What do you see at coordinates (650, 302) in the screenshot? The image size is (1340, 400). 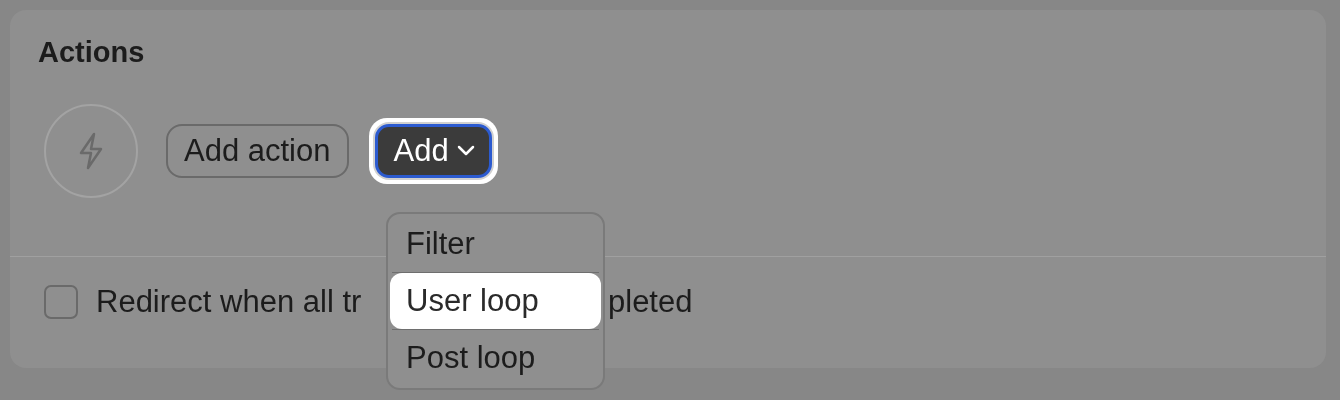 I see `checkbox-label: pleted` at bounding box center [650, 302].